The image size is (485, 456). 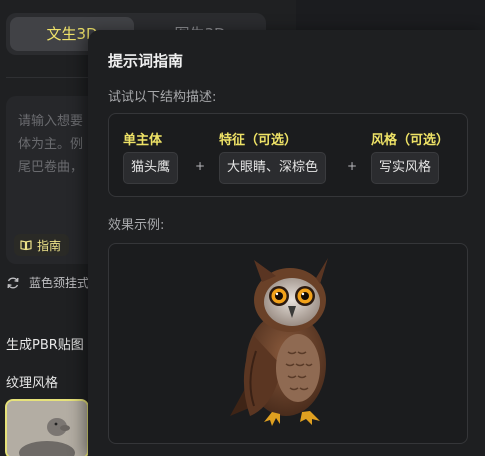 I want to click on slot-chip-features: 大眼睛、深棕色, so click(x=273, y=168).